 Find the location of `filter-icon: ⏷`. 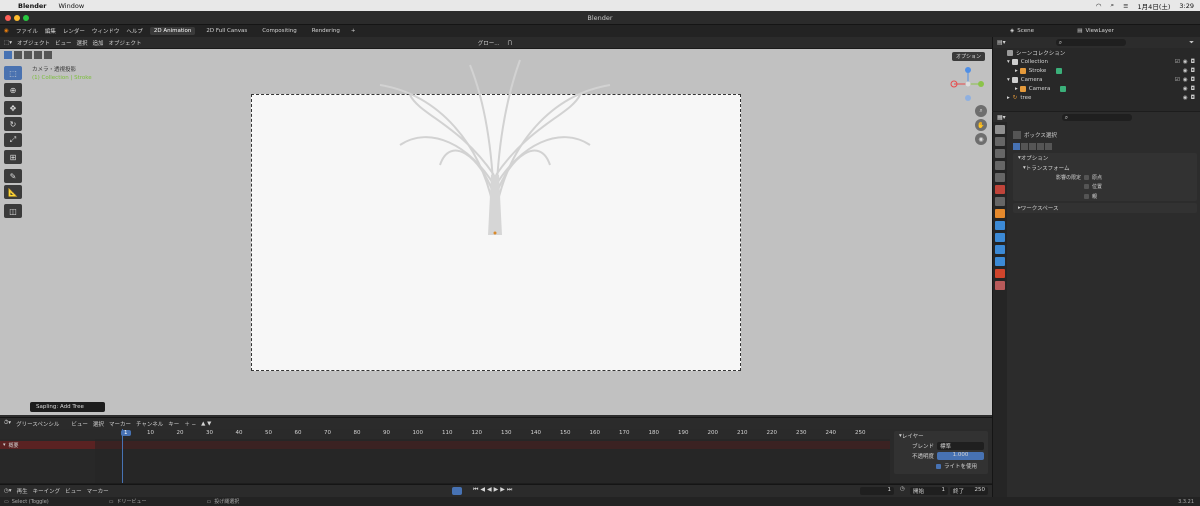

filter-icon: ⏷ is located at coordinates (1191, 43).